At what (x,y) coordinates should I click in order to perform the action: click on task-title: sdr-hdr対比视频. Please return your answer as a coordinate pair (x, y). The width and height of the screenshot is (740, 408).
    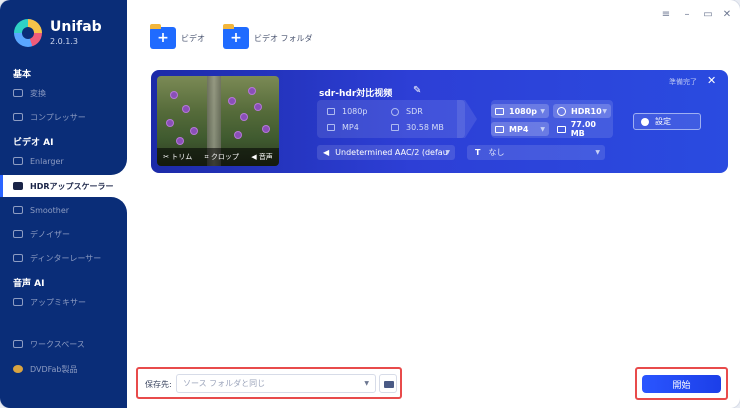
    Looking at the image, I should click on (356, 94).